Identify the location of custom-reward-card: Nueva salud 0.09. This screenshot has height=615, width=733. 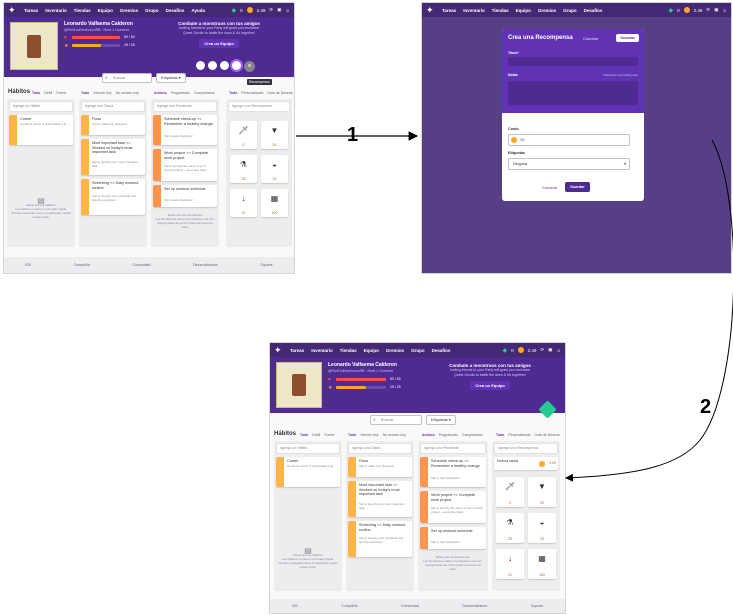
(526, 463).